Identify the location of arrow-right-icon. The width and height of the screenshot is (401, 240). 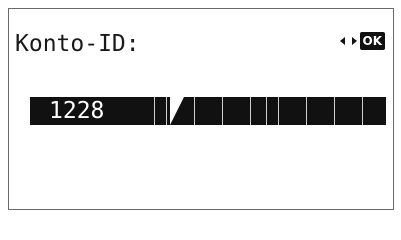
(354, 41).